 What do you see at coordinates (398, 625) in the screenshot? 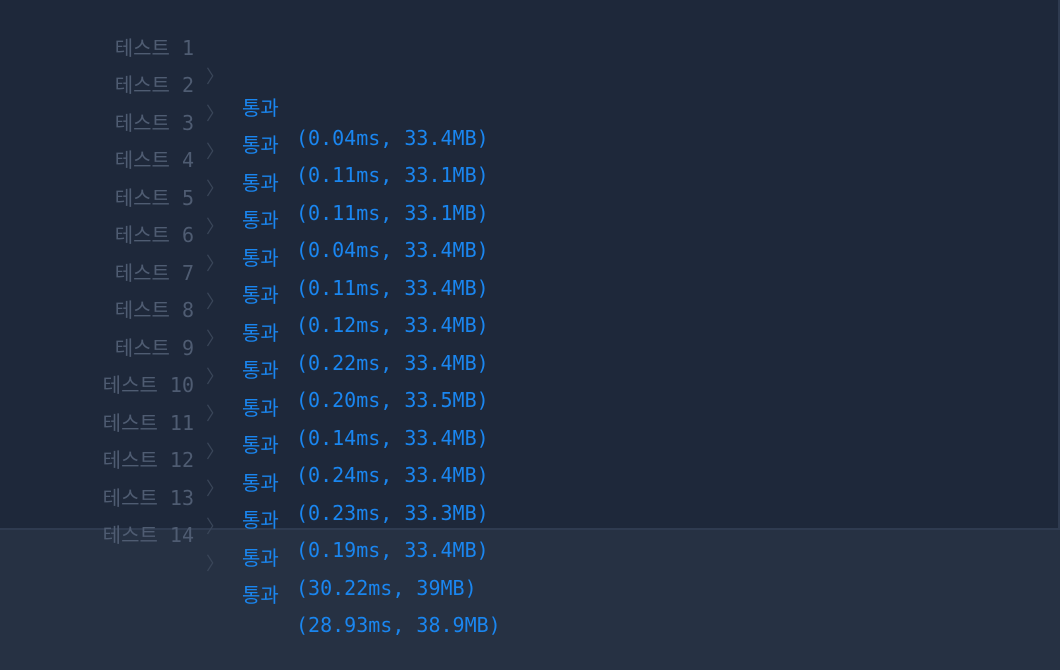
I see `result-detail: (28.93ms, 38.9MB)` at bounding box center [398, 625].